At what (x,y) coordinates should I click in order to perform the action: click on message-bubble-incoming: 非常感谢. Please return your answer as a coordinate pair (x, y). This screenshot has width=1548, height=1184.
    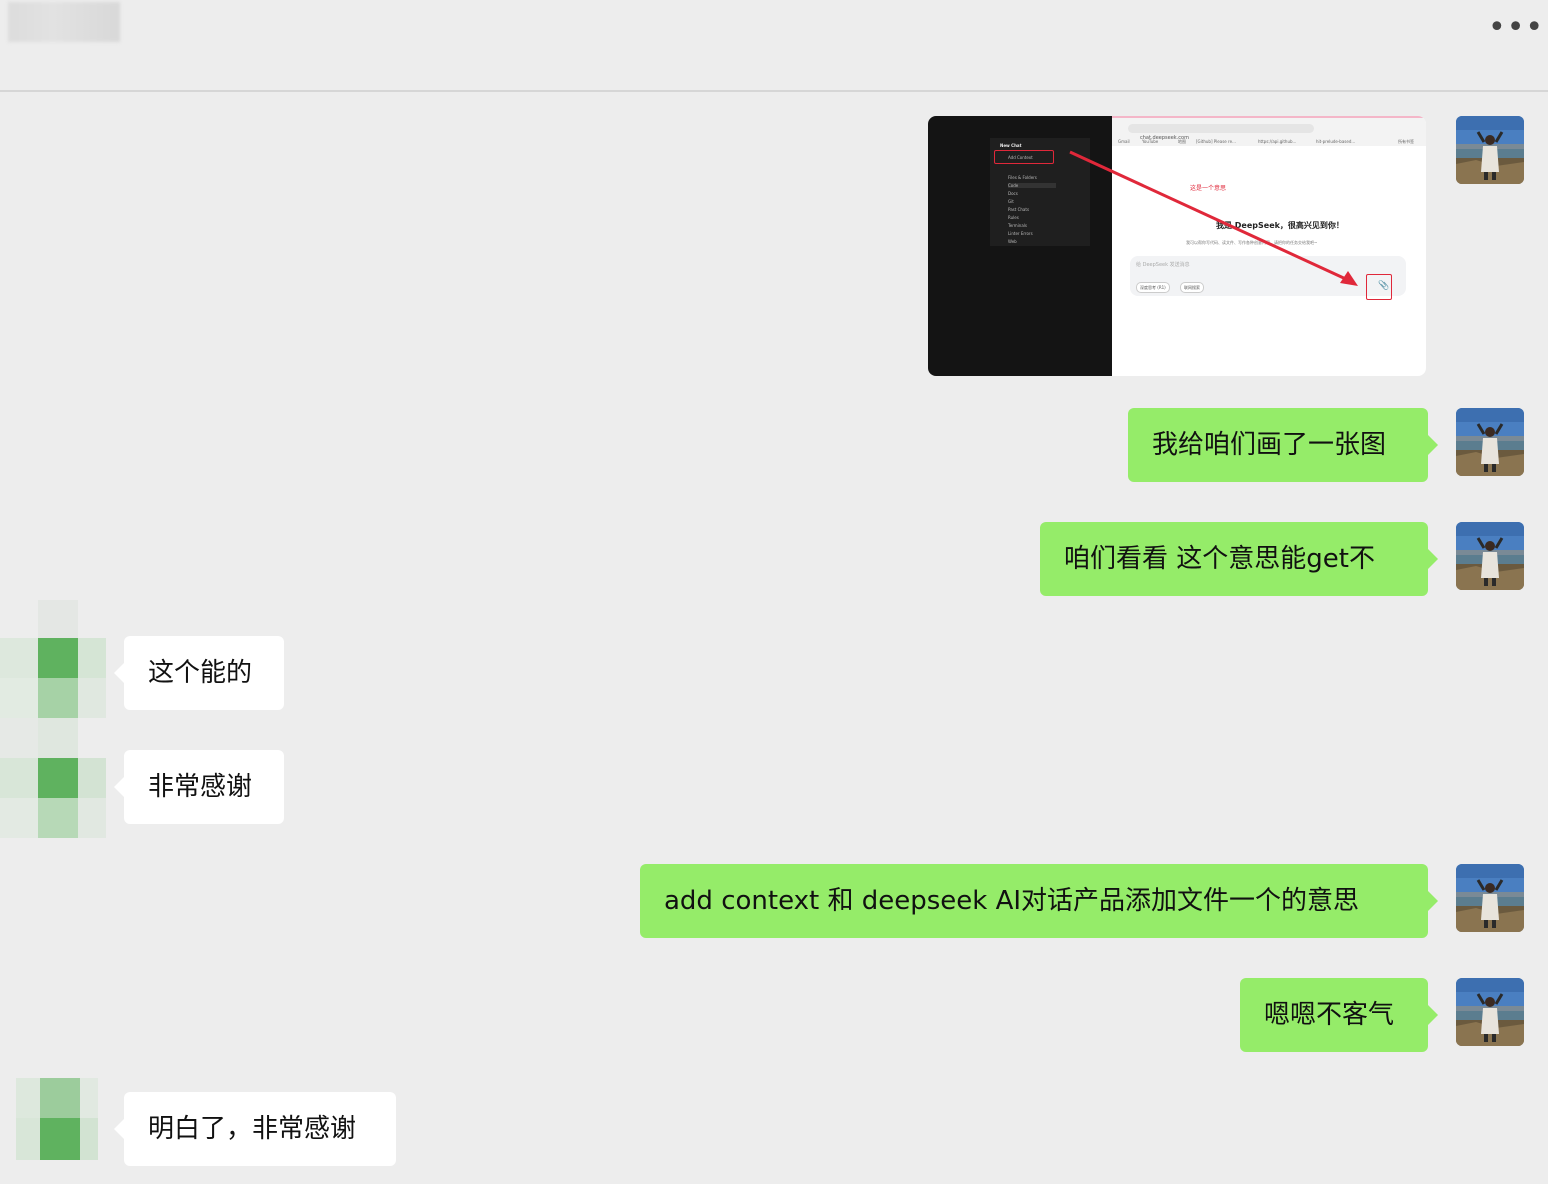
    Looking at the image, I should click on (199, 787).